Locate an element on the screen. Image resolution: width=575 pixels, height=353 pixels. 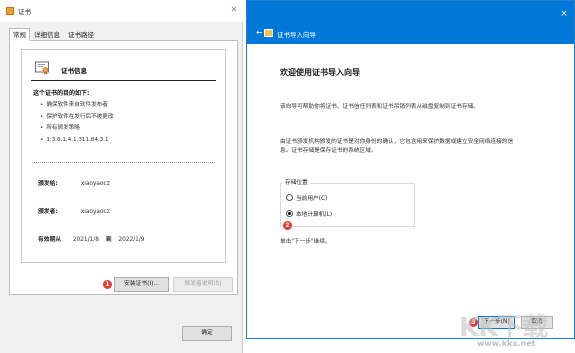
issued-by-label: 颁发者: is located at coordinates (48, 212).